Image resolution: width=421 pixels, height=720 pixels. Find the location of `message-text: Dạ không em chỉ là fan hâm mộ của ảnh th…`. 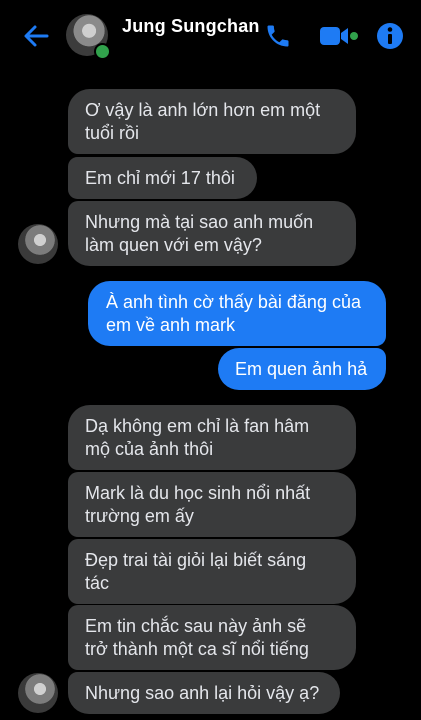

message-text: Dạ không em chỉ là fan hâm mộ của ảnh th… is located at coordinates (197, 437).